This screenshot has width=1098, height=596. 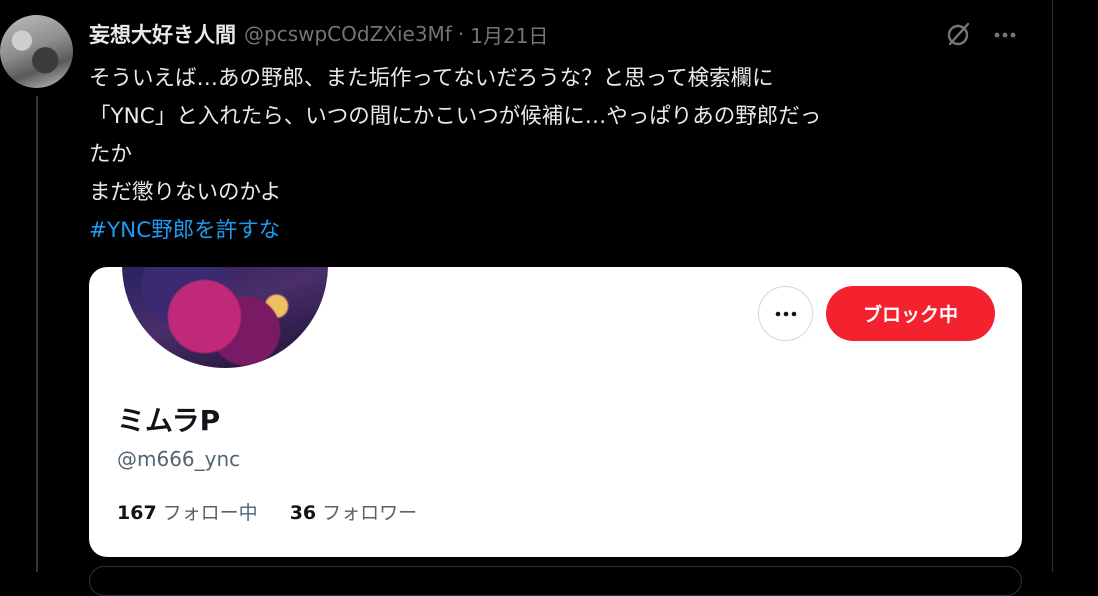 What do you see at coordinates (210, 513) in the screenshot?
I see `following-label: フォロー中` at bounding box center [210, 513].